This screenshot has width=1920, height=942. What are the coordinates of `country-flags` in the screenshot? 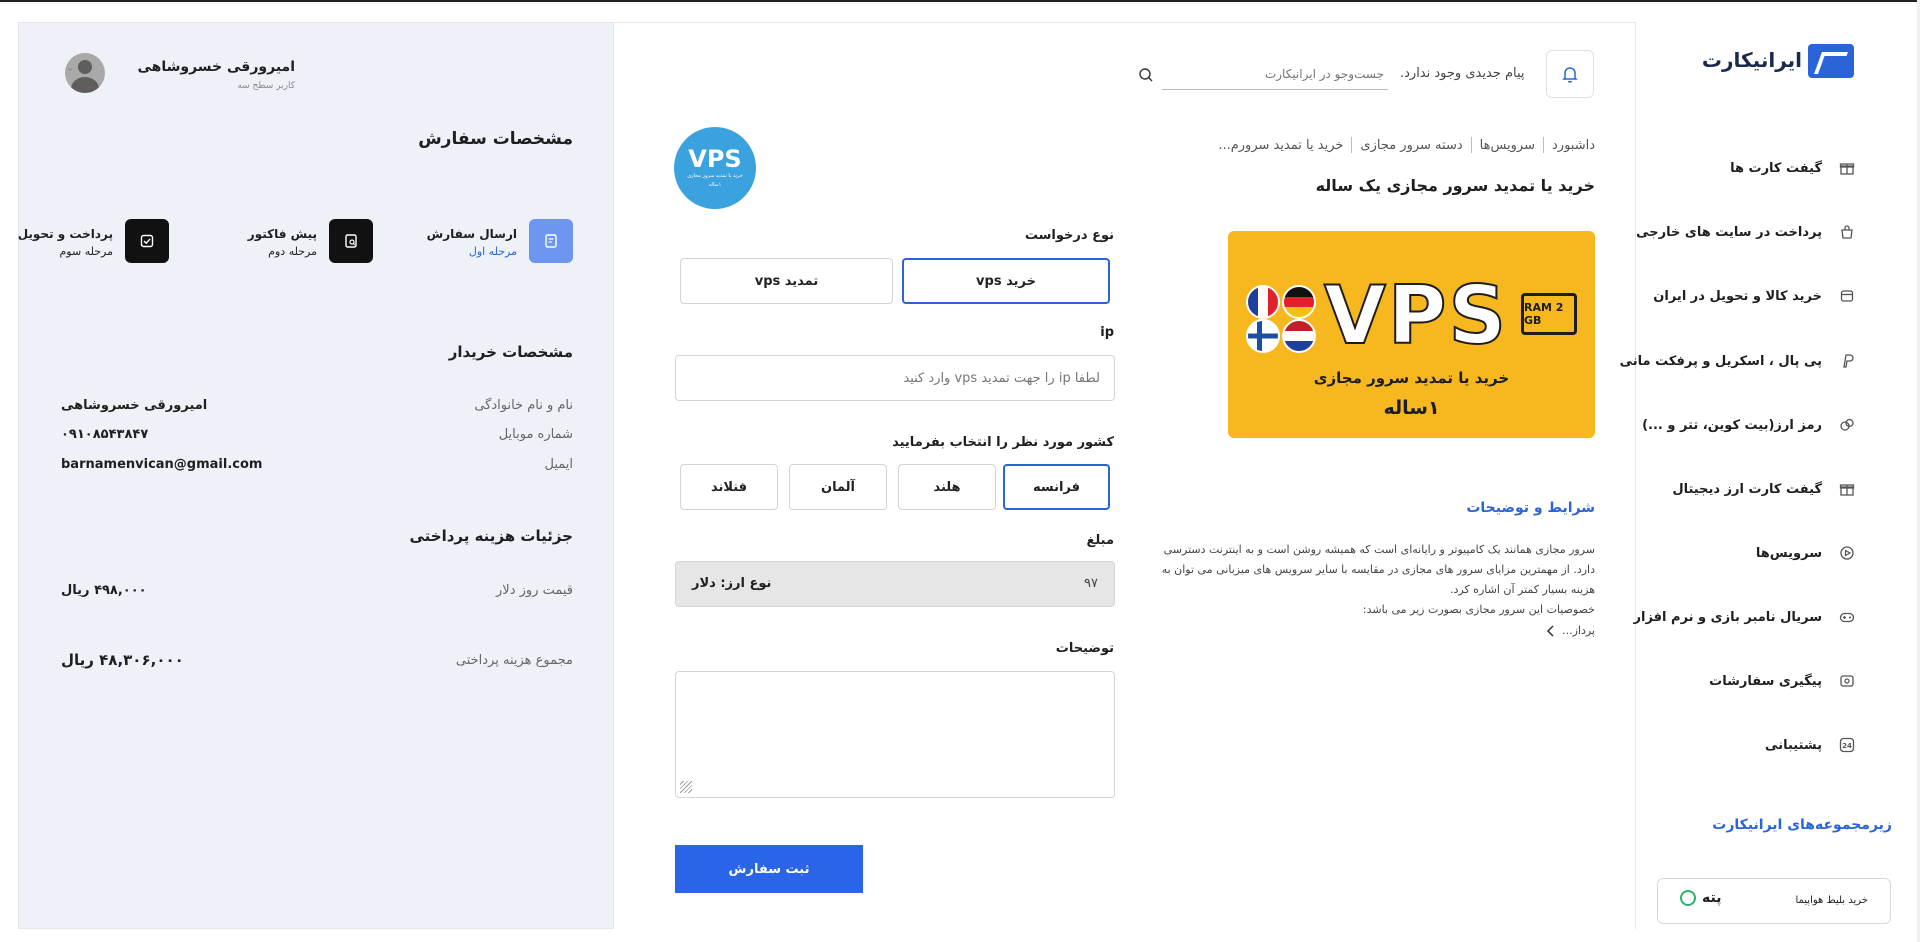 It's located at (1283, 319).